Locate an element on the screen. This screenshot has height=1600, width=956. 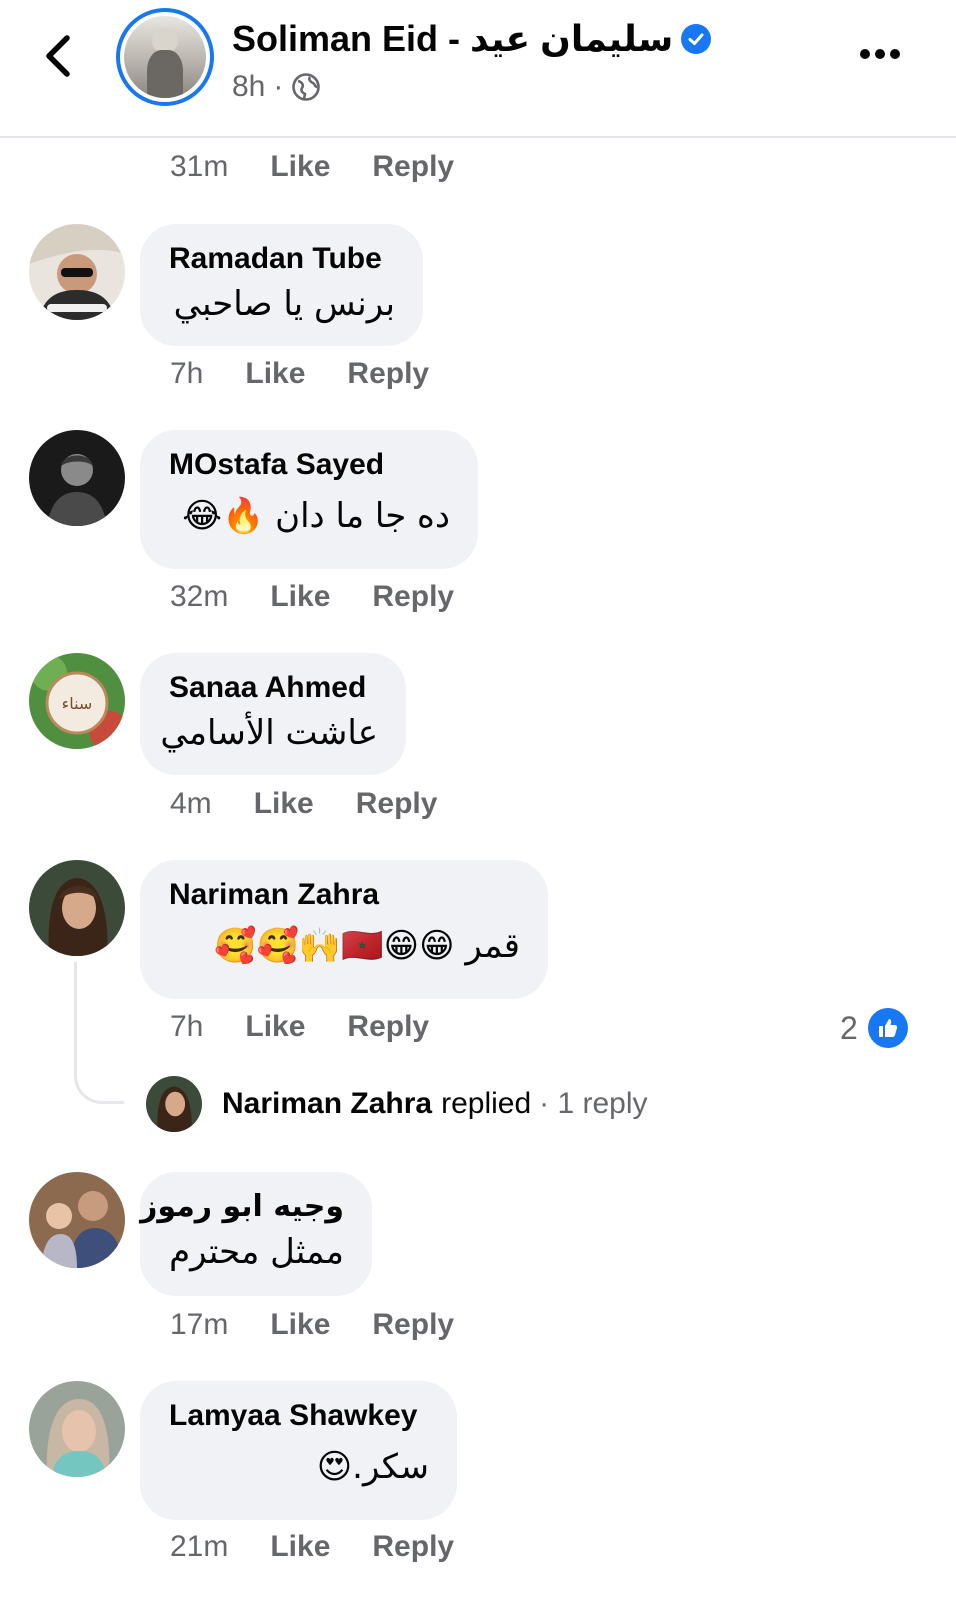
profile-avatar is located at coordinates (165, 57).